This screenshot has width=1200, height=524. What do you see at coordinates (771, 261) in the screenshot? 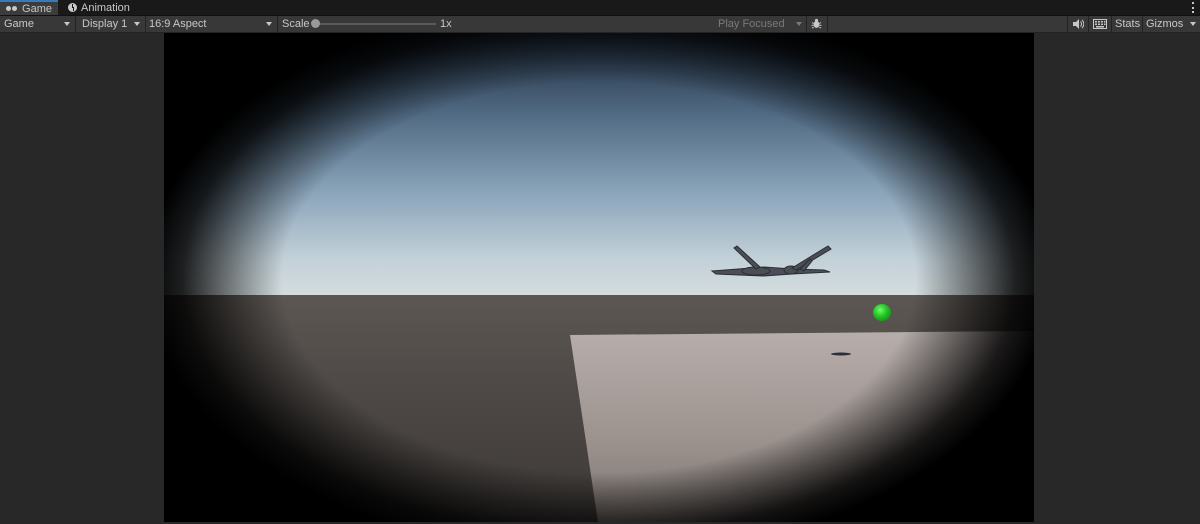
I see `drone-model` at bounding box center [771, 261].